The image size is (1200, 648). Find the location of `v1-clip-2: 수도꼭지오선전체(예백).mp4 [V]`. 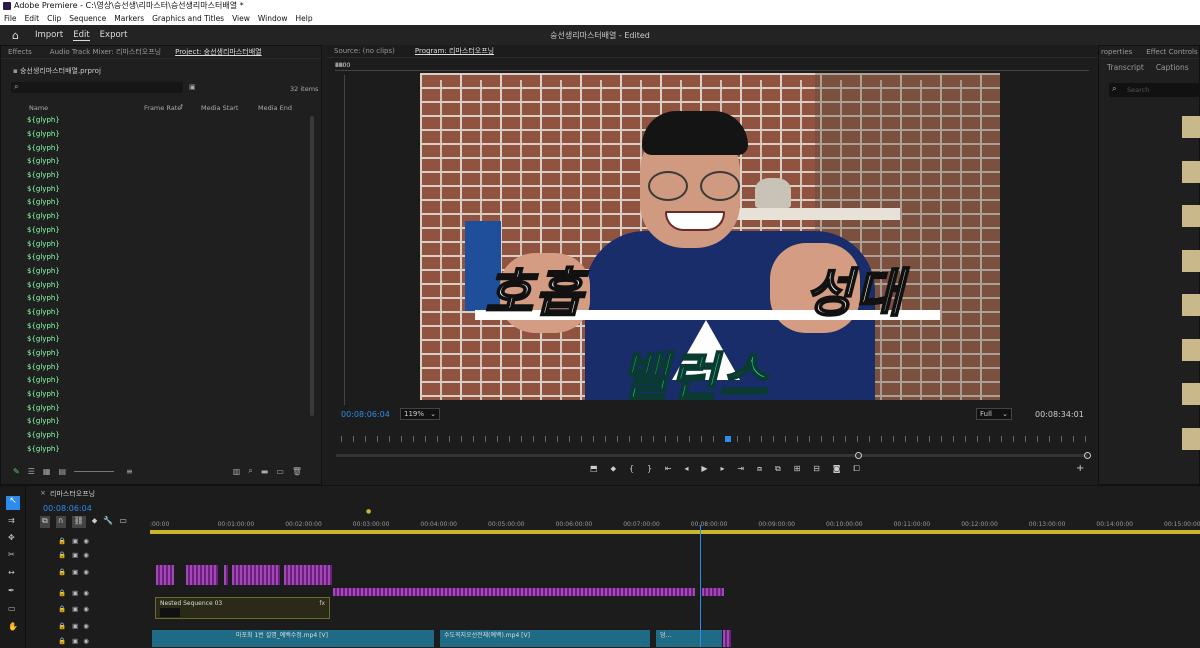

v1-clip-2: 수도꼭지오선전체(예백).mp4 [V] is located at coordinates (545, 638).